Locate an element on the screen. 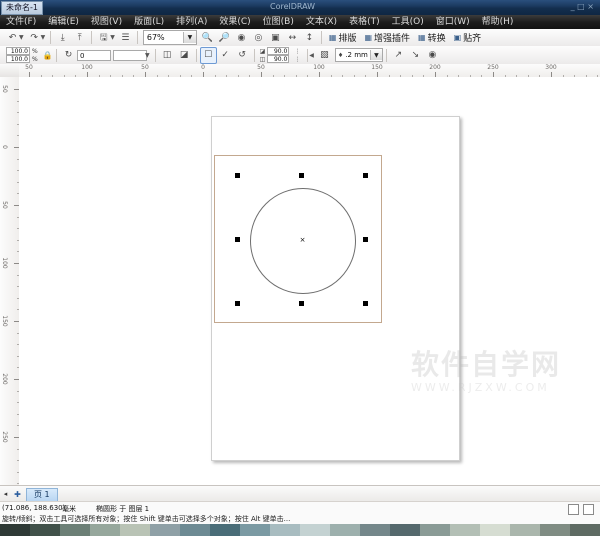 The image size is (600, 536). undo-dropdown-icon: ▼ is located at coordinates (21, 37).